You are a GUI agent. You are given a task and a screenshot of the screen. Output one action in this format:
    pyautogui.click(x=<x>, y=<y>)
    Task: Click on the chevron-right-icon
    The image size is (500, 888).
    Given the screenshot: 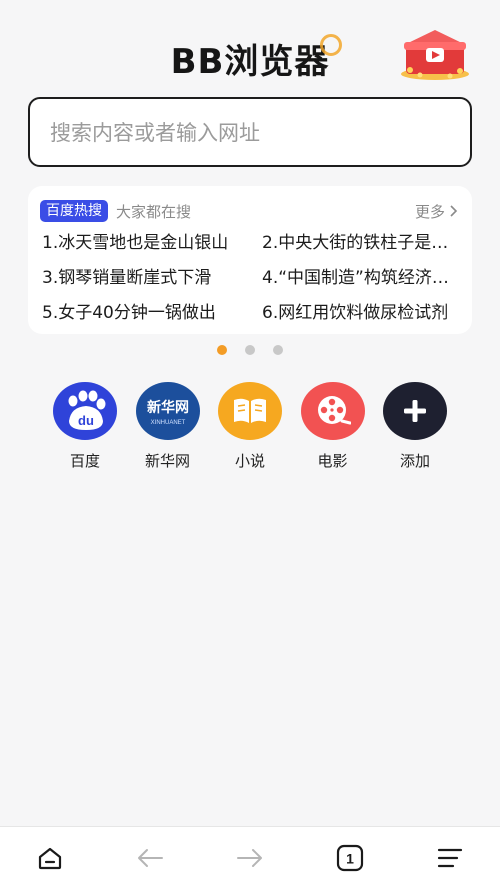 What is the action you would take?
    pyautogui.click(x=454, y=211)
    